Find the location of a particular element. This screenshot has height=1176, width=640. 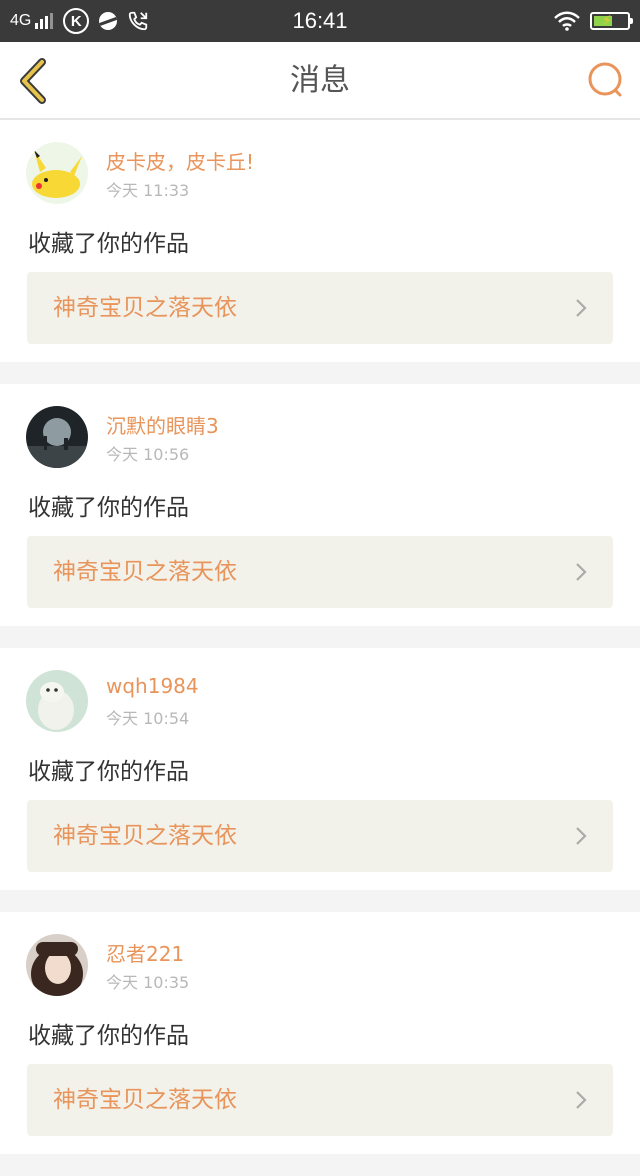

user-name: wqh1984 is located at coordinates (152, 686).